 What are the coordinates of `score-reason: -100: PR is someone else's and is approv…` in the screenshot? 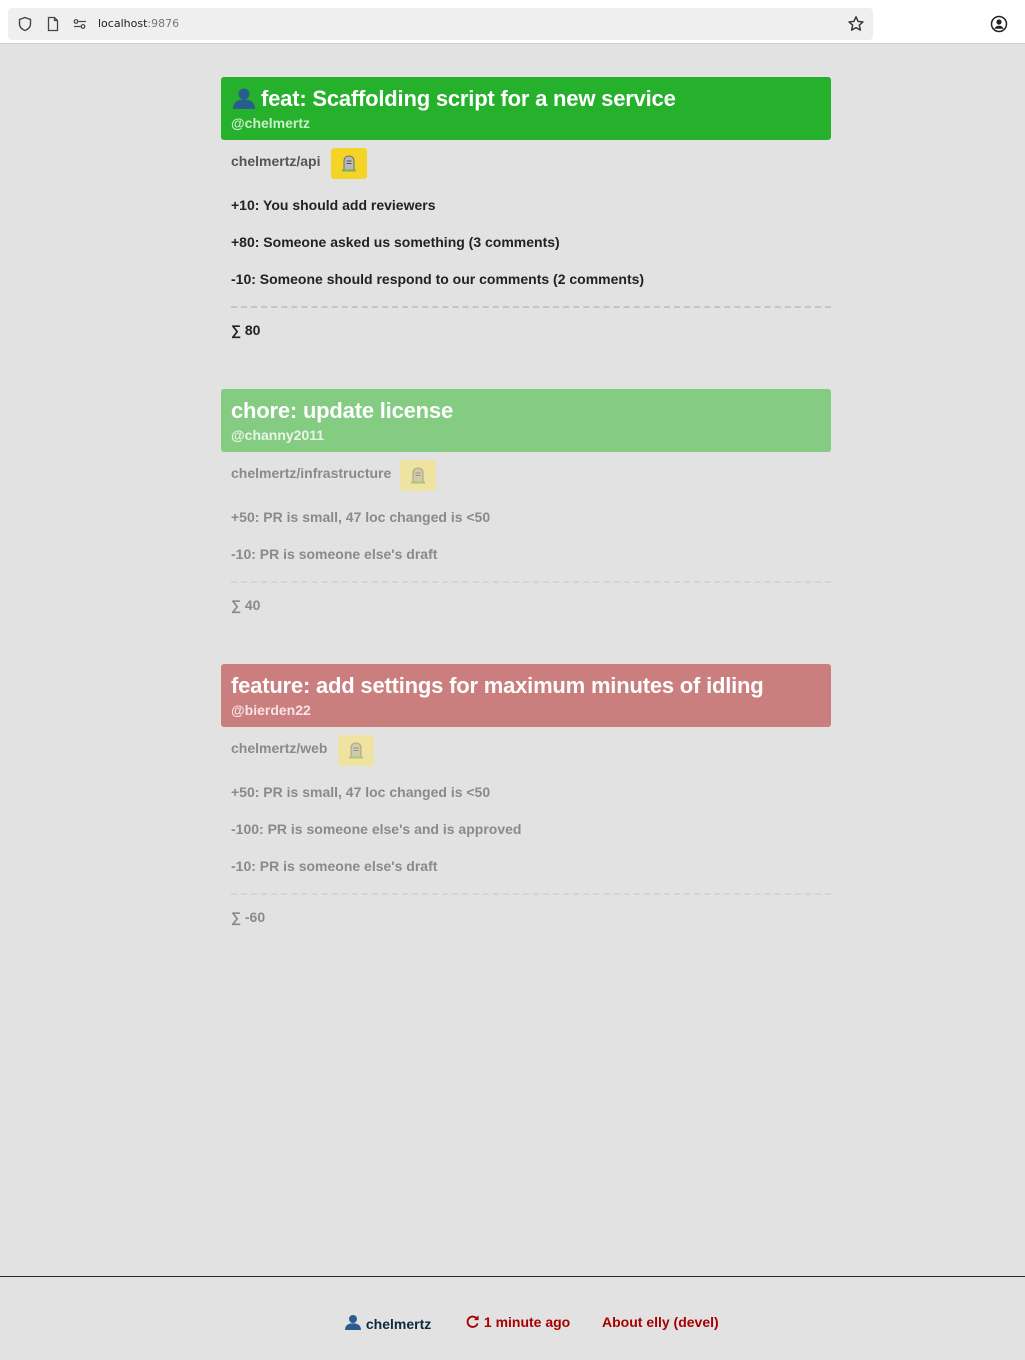 It's located at (376, 829).